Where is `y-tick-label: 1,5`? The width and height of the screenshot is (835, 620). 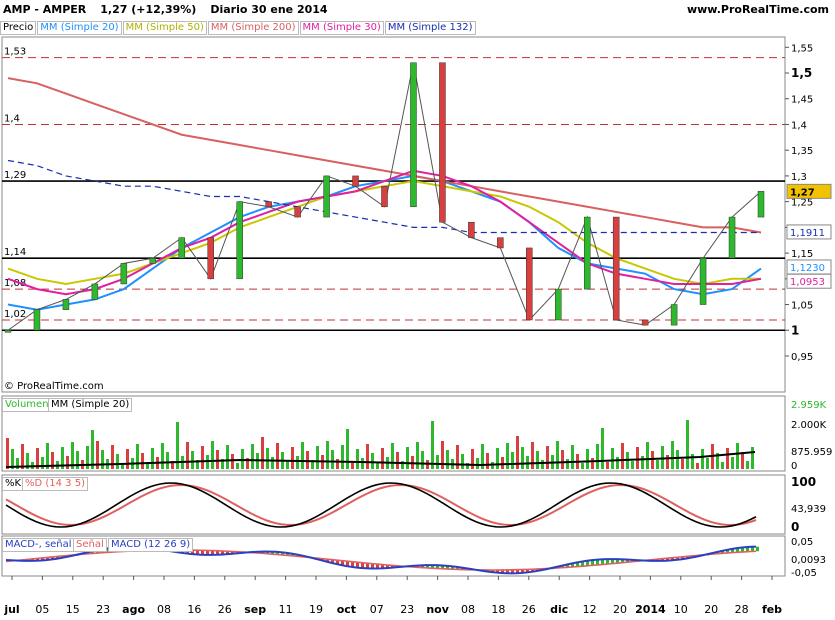 y-tick-label: 1,5 is located at coordinates (801, 73).